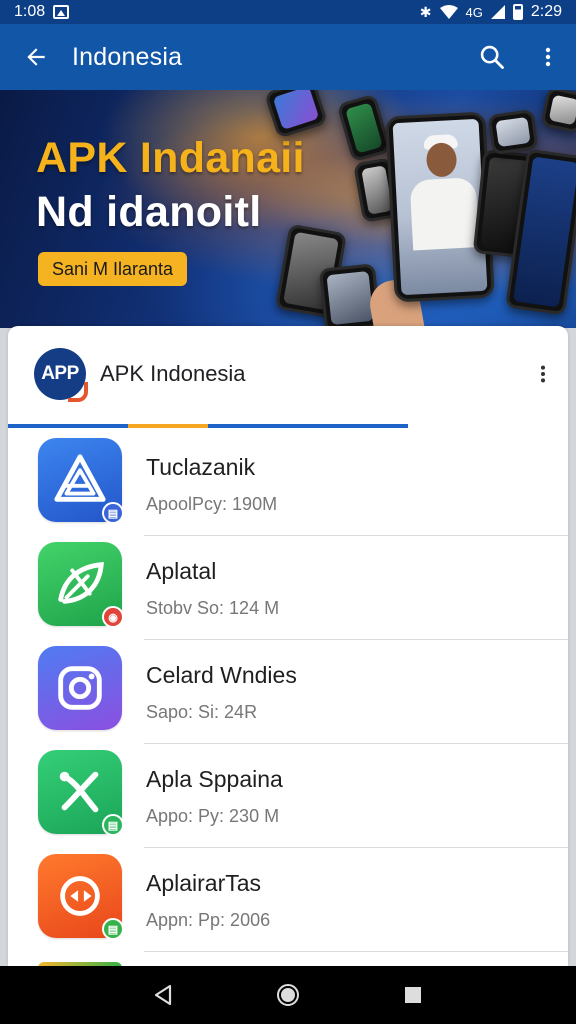  I want to click on app-meta: ApoolPcy: 190M, so click(212, 504).